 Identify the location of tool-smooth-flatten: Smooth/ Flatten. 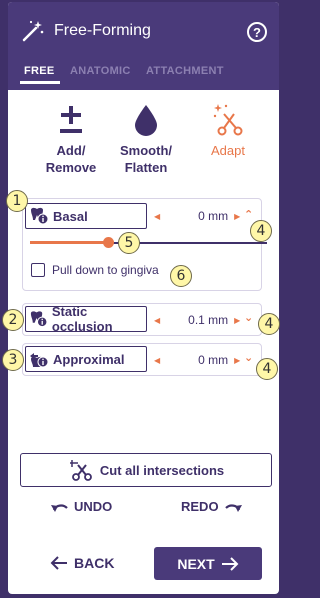
(146, 138).